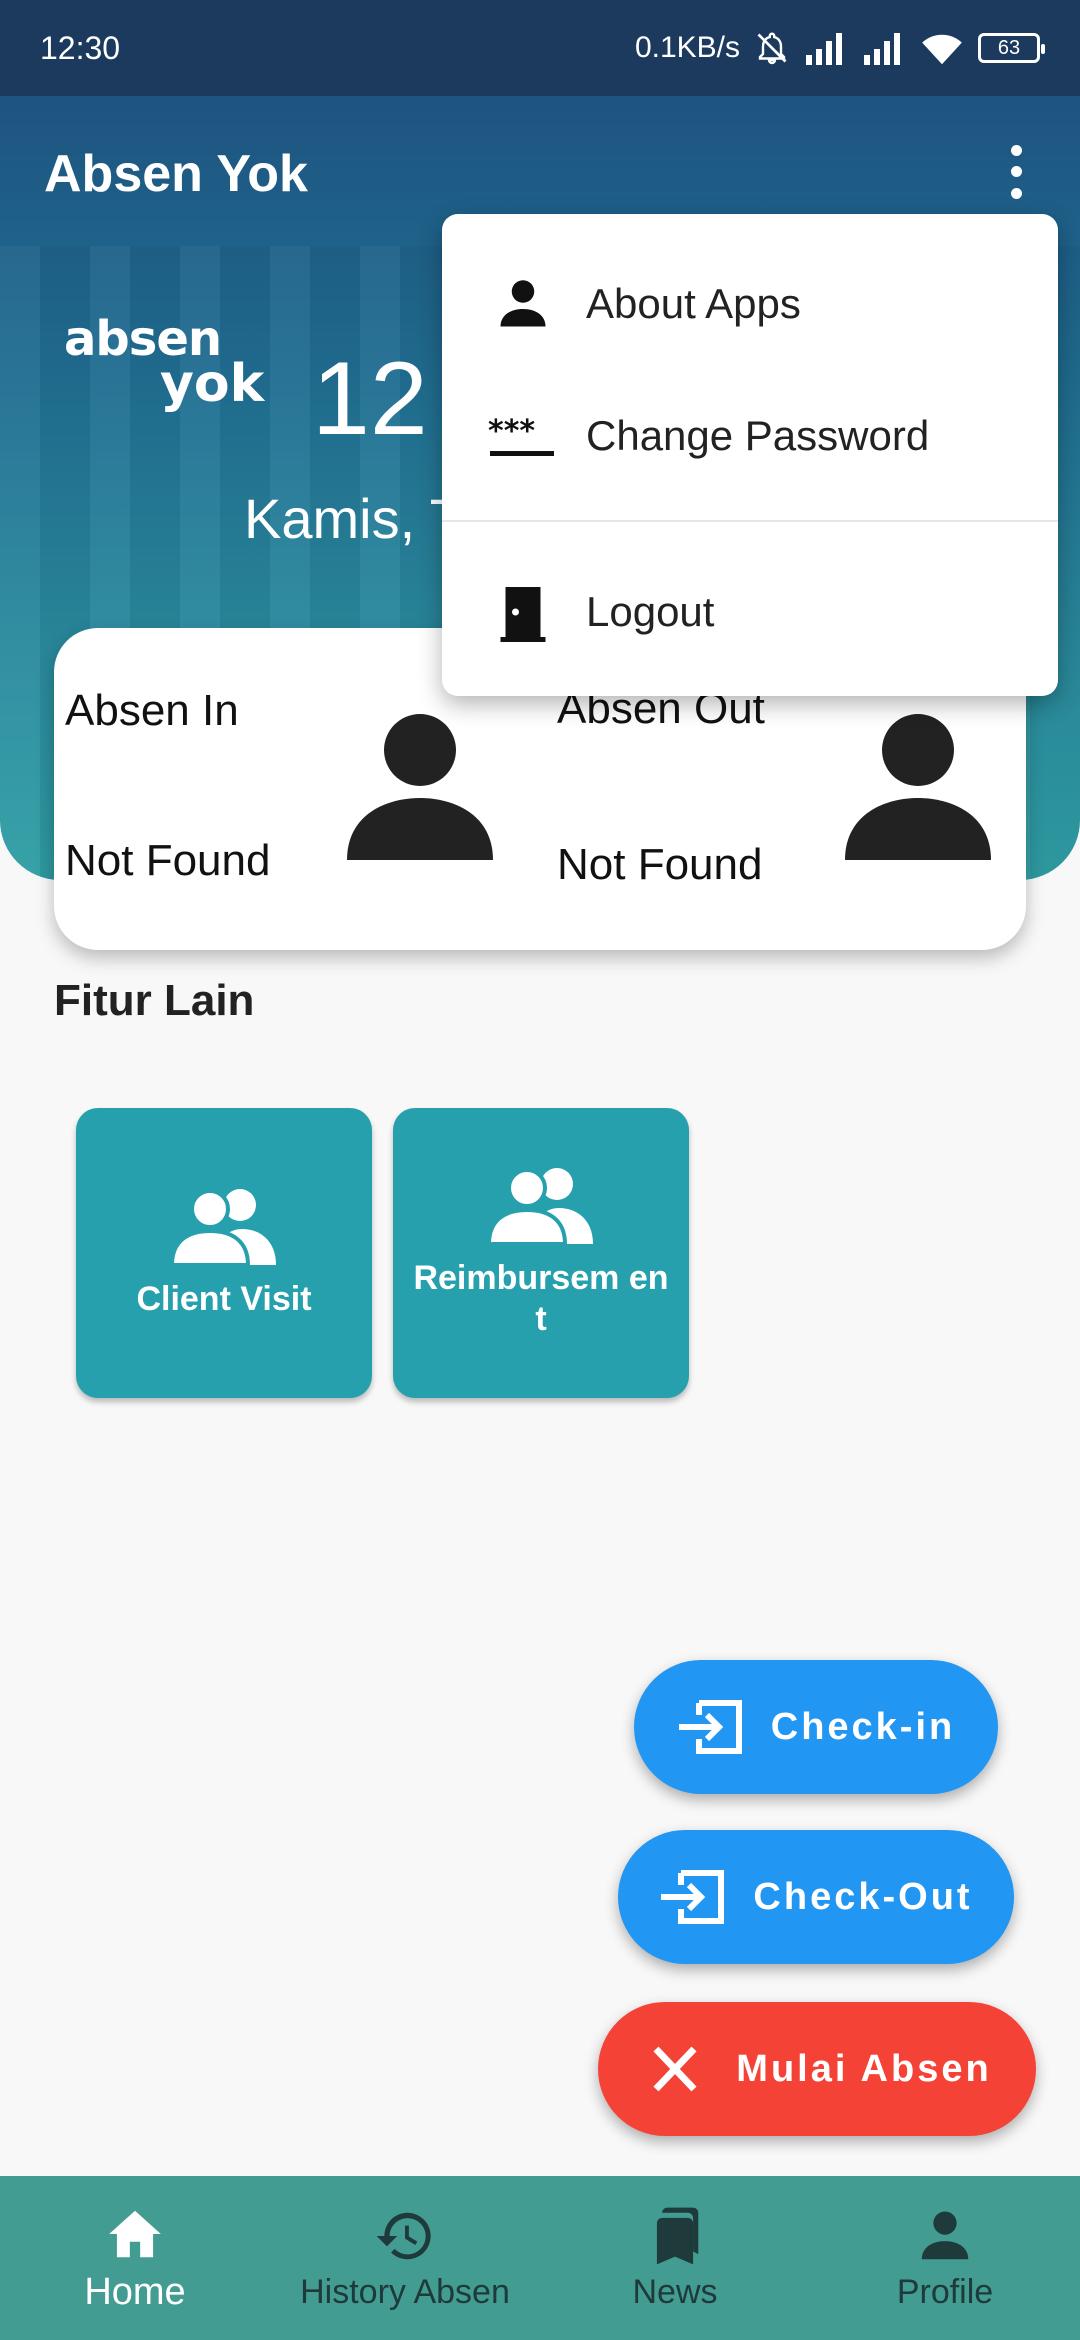 This screenshot has height=2340, width=1080. I want to click on nav-item-news: News, so click(675, 2258).